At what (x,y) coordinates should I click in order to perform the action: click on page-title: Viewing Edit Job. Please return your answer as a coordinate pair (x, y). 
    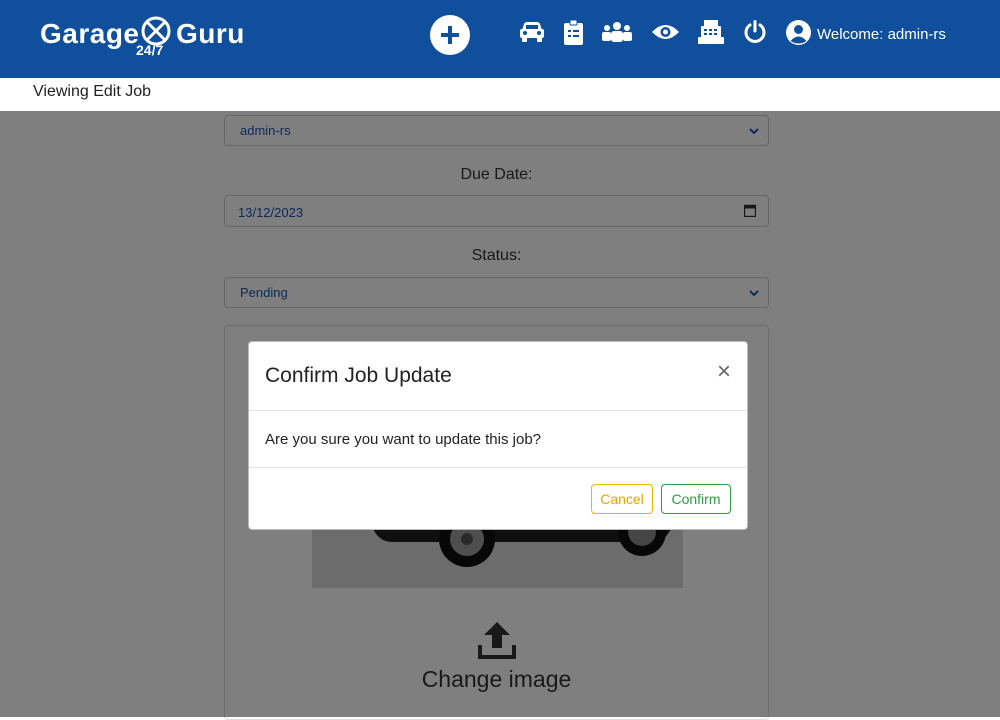
    Looking at the image, I should click on (92, 91).